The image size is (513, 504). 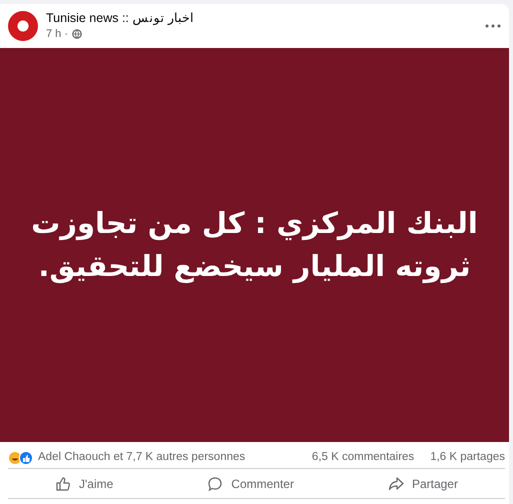 I want to click on comment-button: Commenter, so click(x=250, y=483).